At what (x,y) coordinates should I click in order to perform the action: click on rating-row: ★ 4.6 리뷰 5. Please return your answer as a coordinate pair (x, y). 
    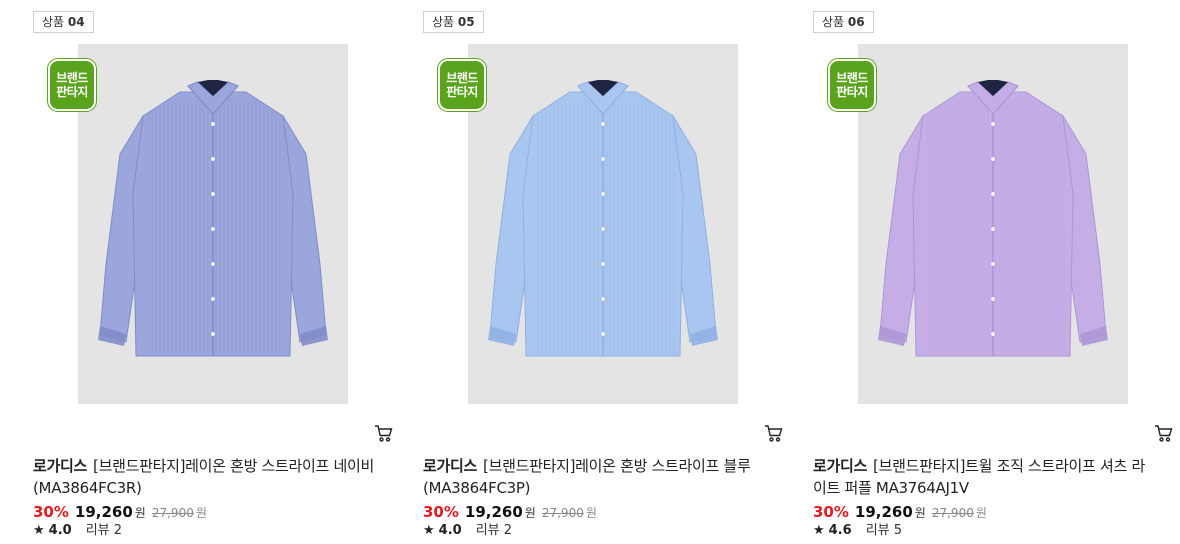
    Looking at the image, I should click on (857, 531).